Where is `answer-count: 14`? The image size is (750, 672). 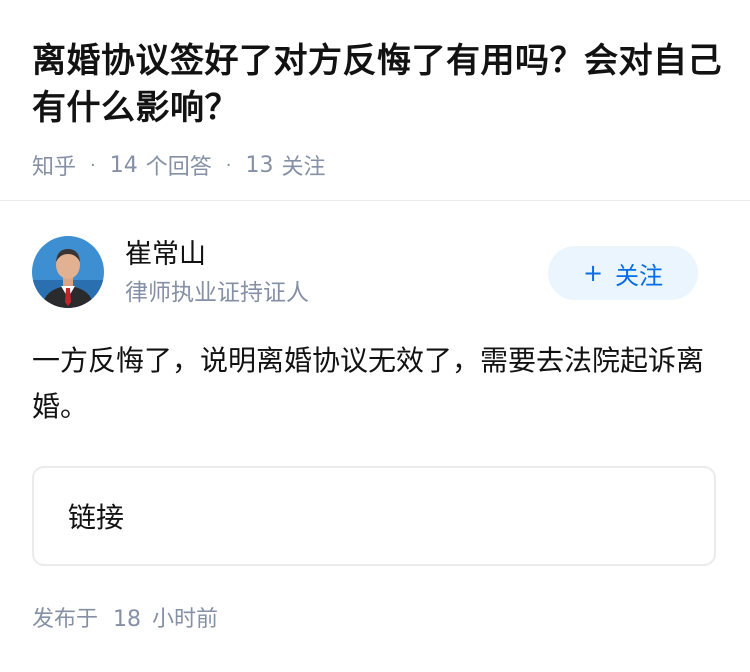
answer-count: 14 is located at coordinates (123, 165).